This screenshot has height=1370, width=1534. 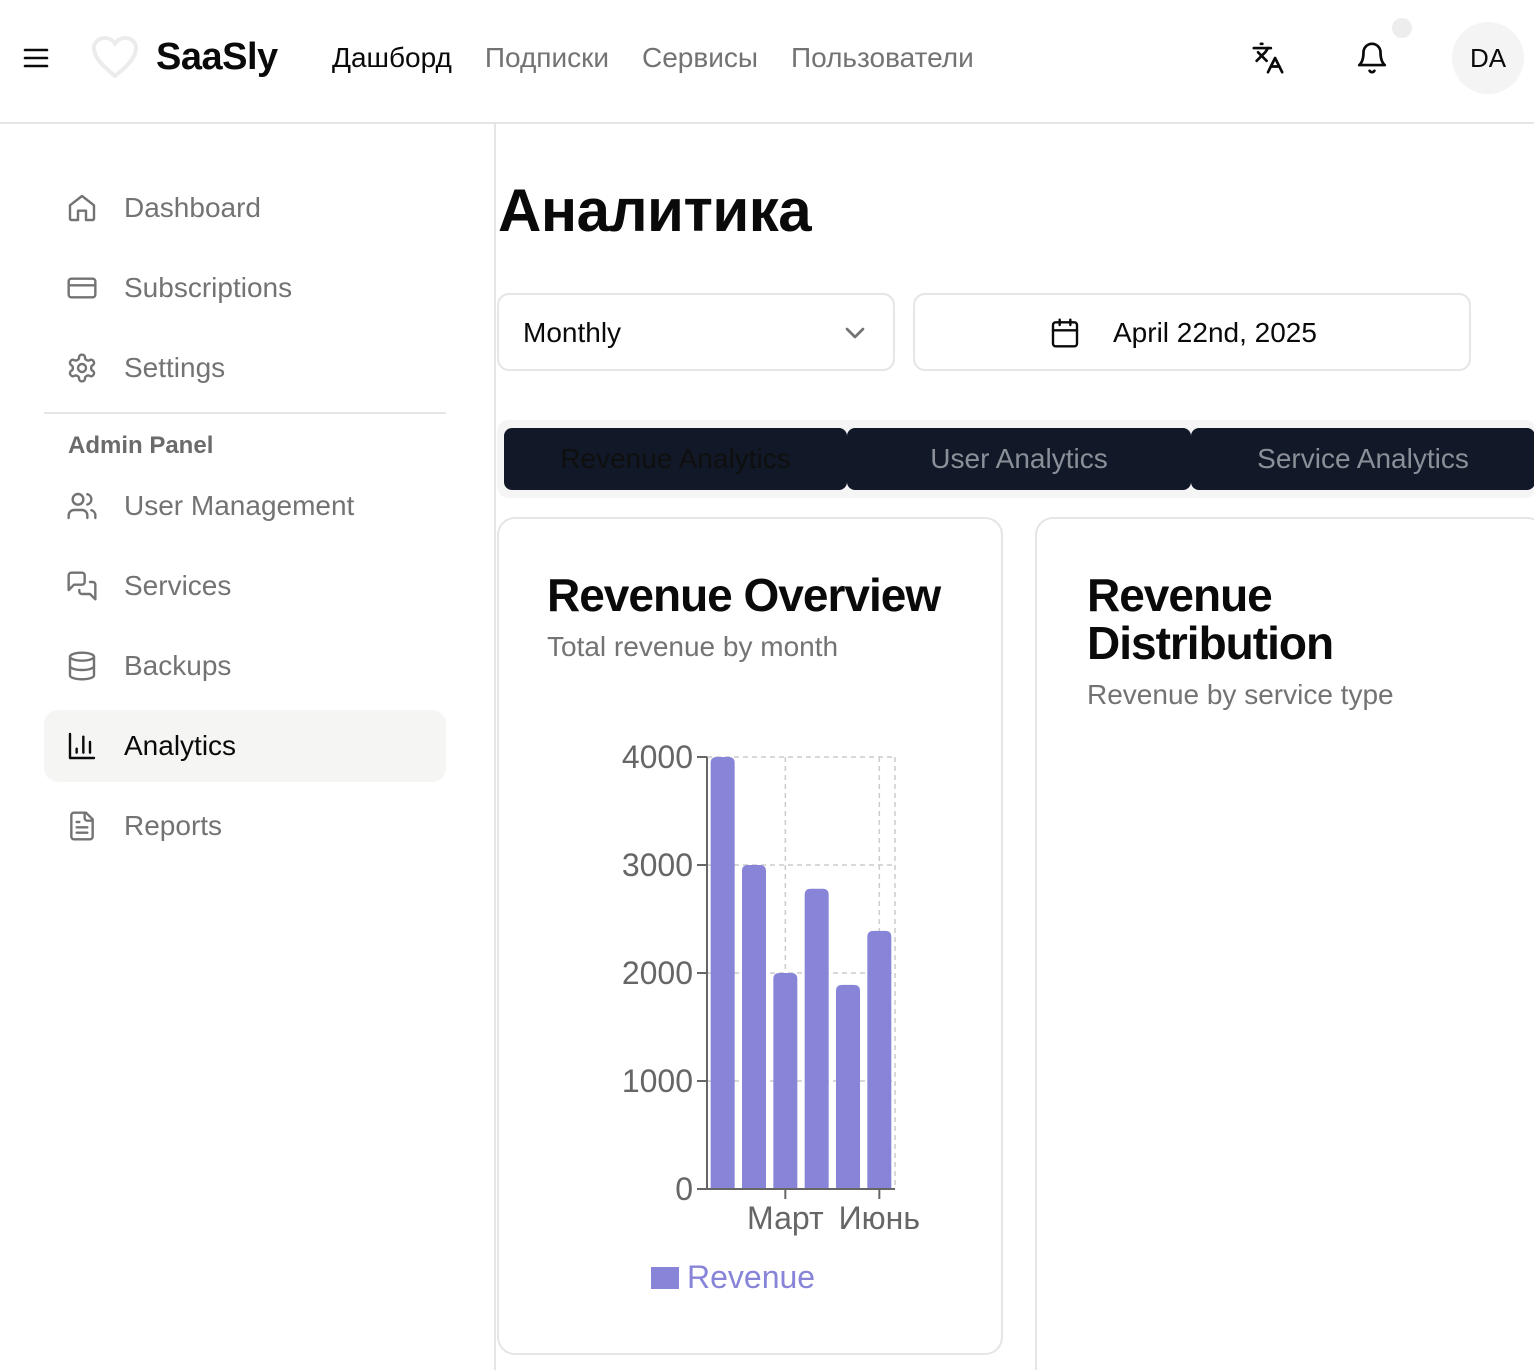 I want to click on translate-icon, so click(x=1268, y=58).